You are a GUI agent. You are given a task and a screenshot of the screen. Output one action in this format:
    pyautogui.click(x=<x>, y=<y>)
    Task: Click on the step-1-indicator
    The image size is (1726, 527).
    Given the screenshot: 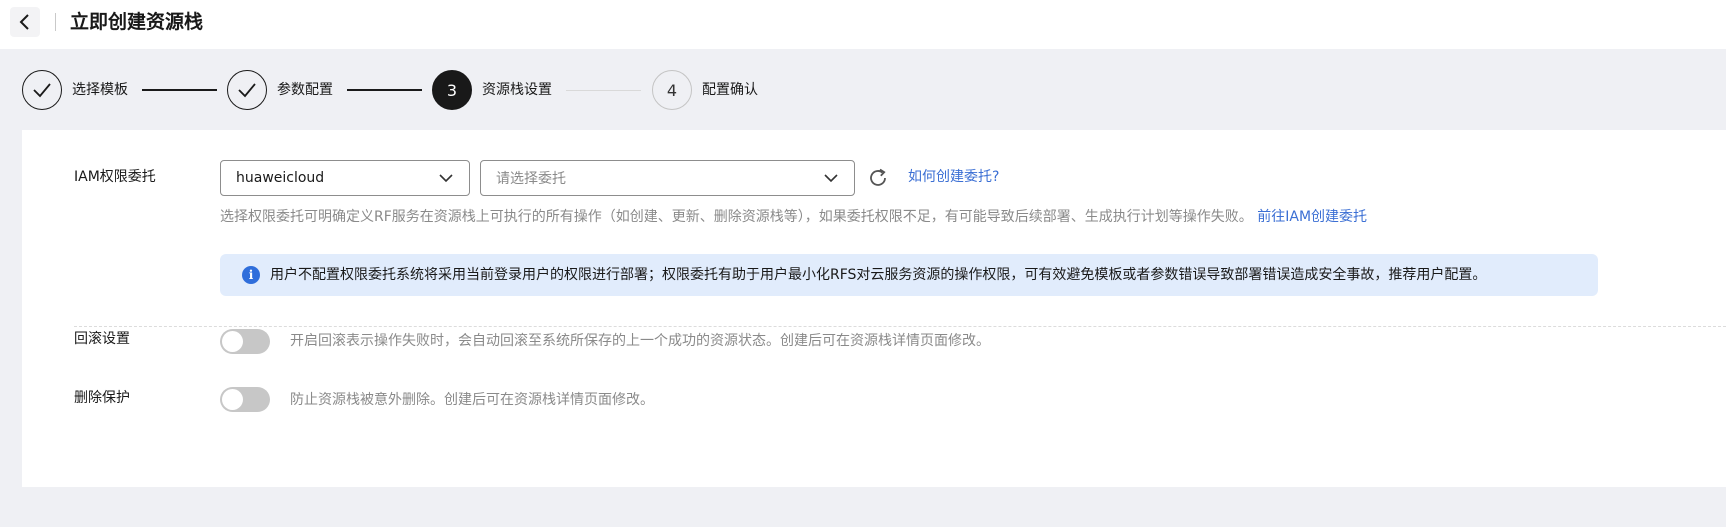 What is the action you would take?
    pyautogui.click(x=42, y=90)
    